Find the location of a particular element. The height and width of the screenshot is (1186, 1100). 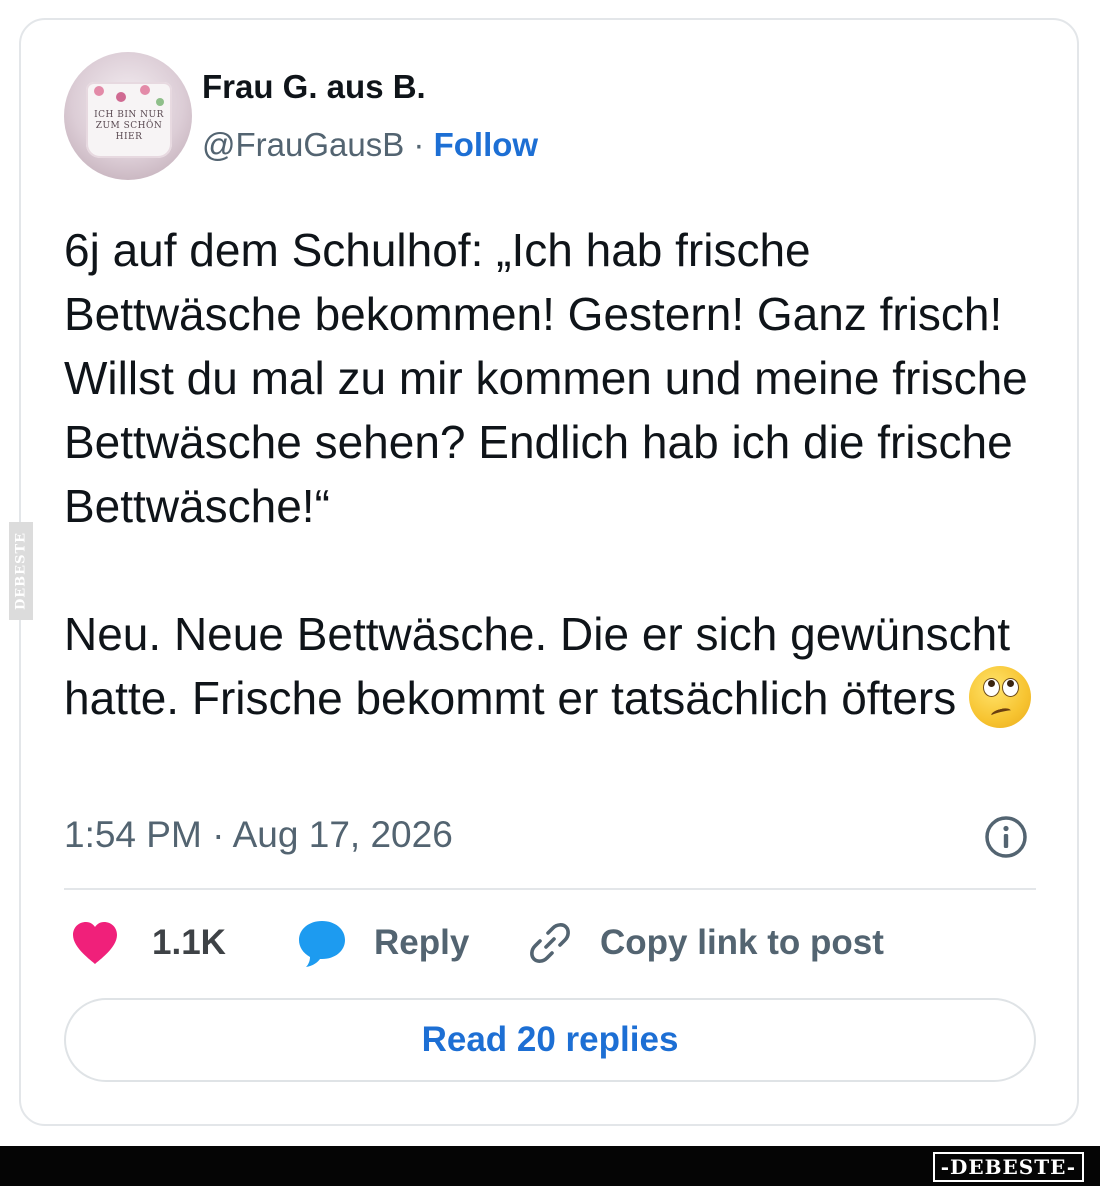

reply-button: Reply is located at coordinates (382, 943).